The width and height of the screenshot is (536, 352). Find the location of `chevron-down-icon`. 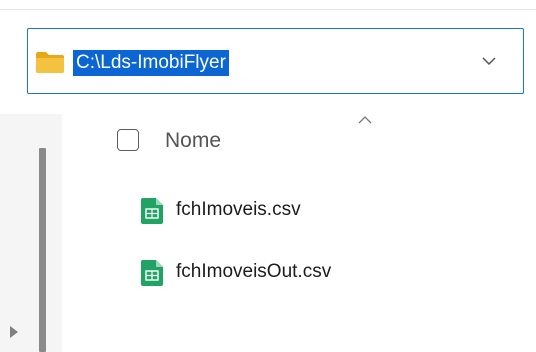

chevron-down-icon is located at coordinates (489, 61).